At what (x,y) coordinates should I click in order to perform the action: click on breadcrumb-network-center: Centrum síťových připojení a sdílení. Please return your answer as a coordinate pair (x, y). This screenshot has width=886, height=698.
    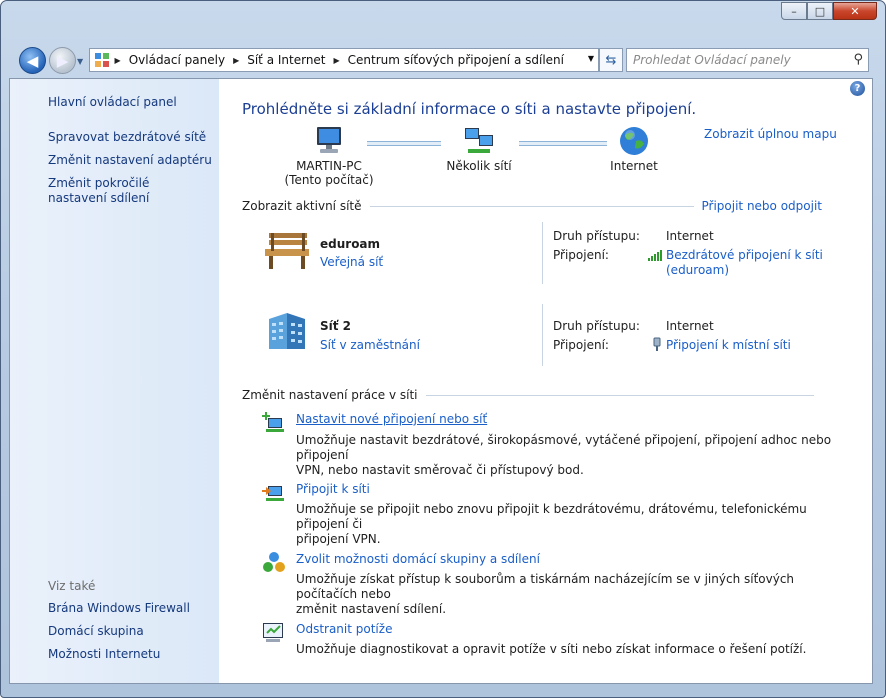
    Looking at the image, I should click on (456, 60).